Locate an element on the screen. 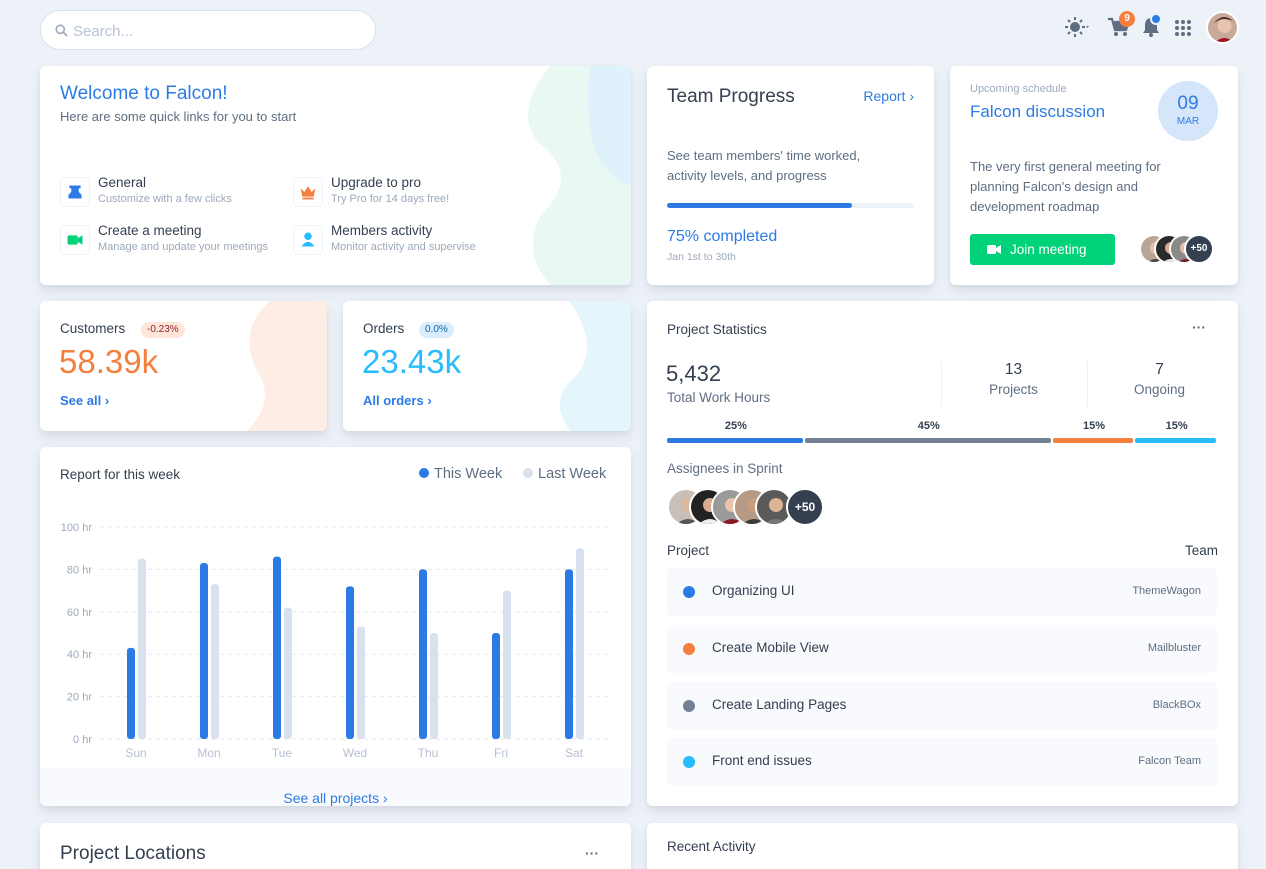  apps-grid-icon is located at coordinates (1185, 27).